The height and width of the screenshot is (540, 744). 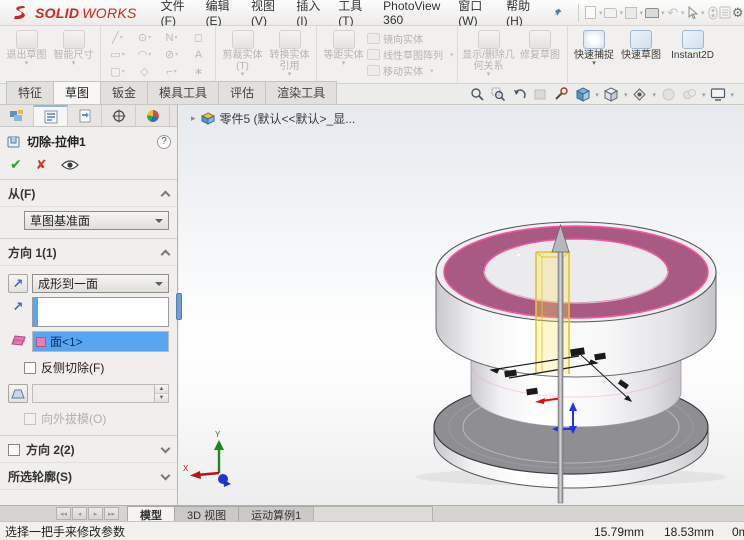 What do you see at coordinates (26, 39) in the screenshot?
I see `exit-sketch-icon` at bounding box center [26, 39].